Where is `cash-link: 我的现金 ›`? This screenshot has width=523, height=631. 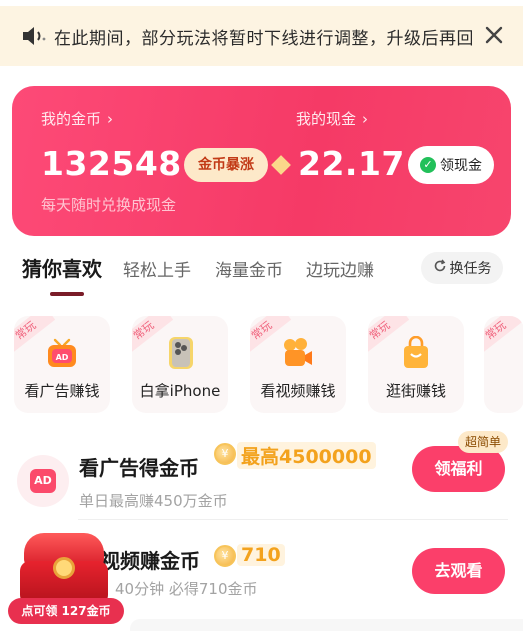 cash-link: 我的现金 › is located at coordinates (332, 118).